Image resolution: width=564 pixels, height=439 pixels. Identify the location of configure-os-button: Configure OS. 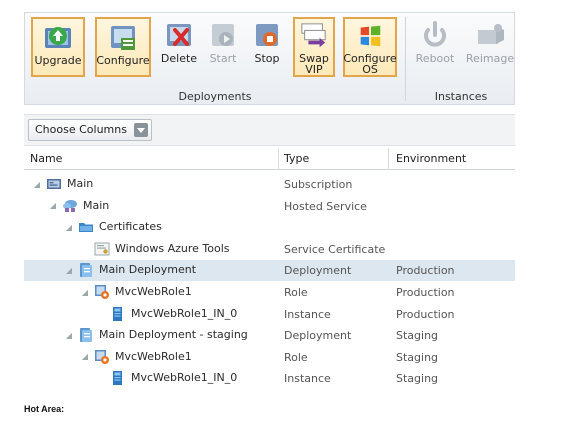
(370, 47).